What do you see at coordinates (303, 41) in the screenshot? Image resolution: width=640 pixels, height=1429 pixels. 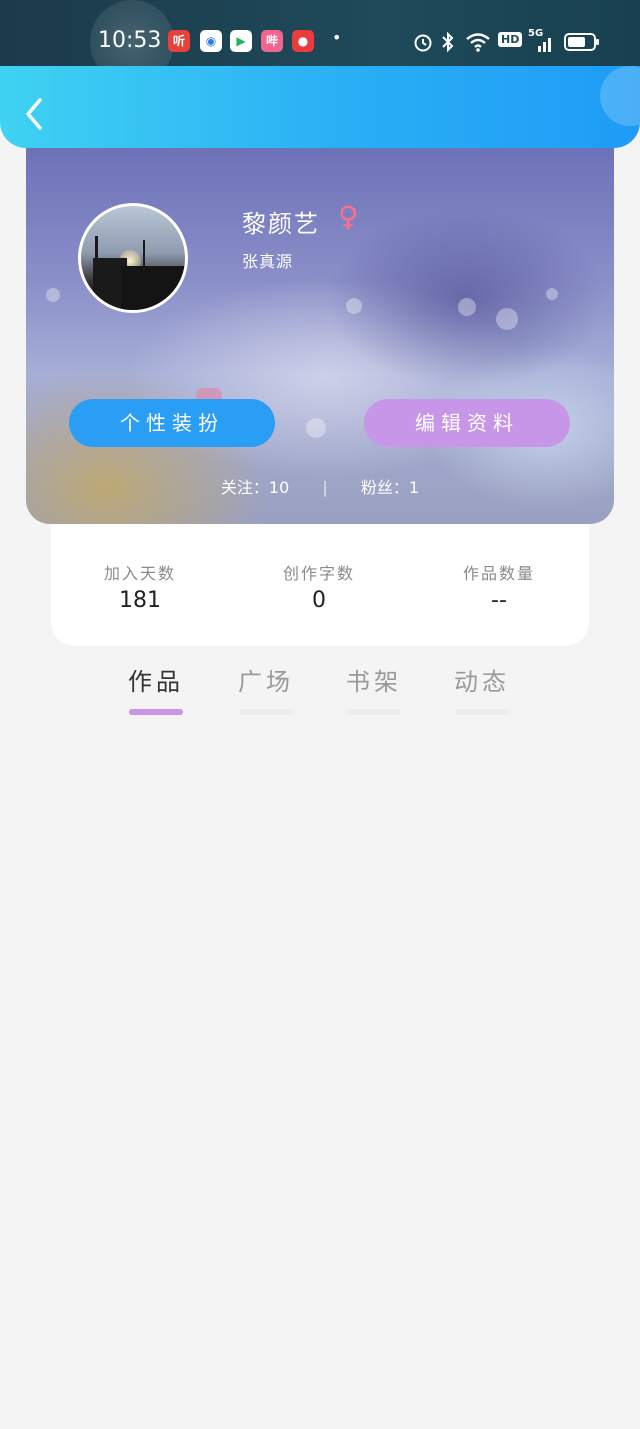 I see `video-app-icon: ●` at bounding box center [303, 41].